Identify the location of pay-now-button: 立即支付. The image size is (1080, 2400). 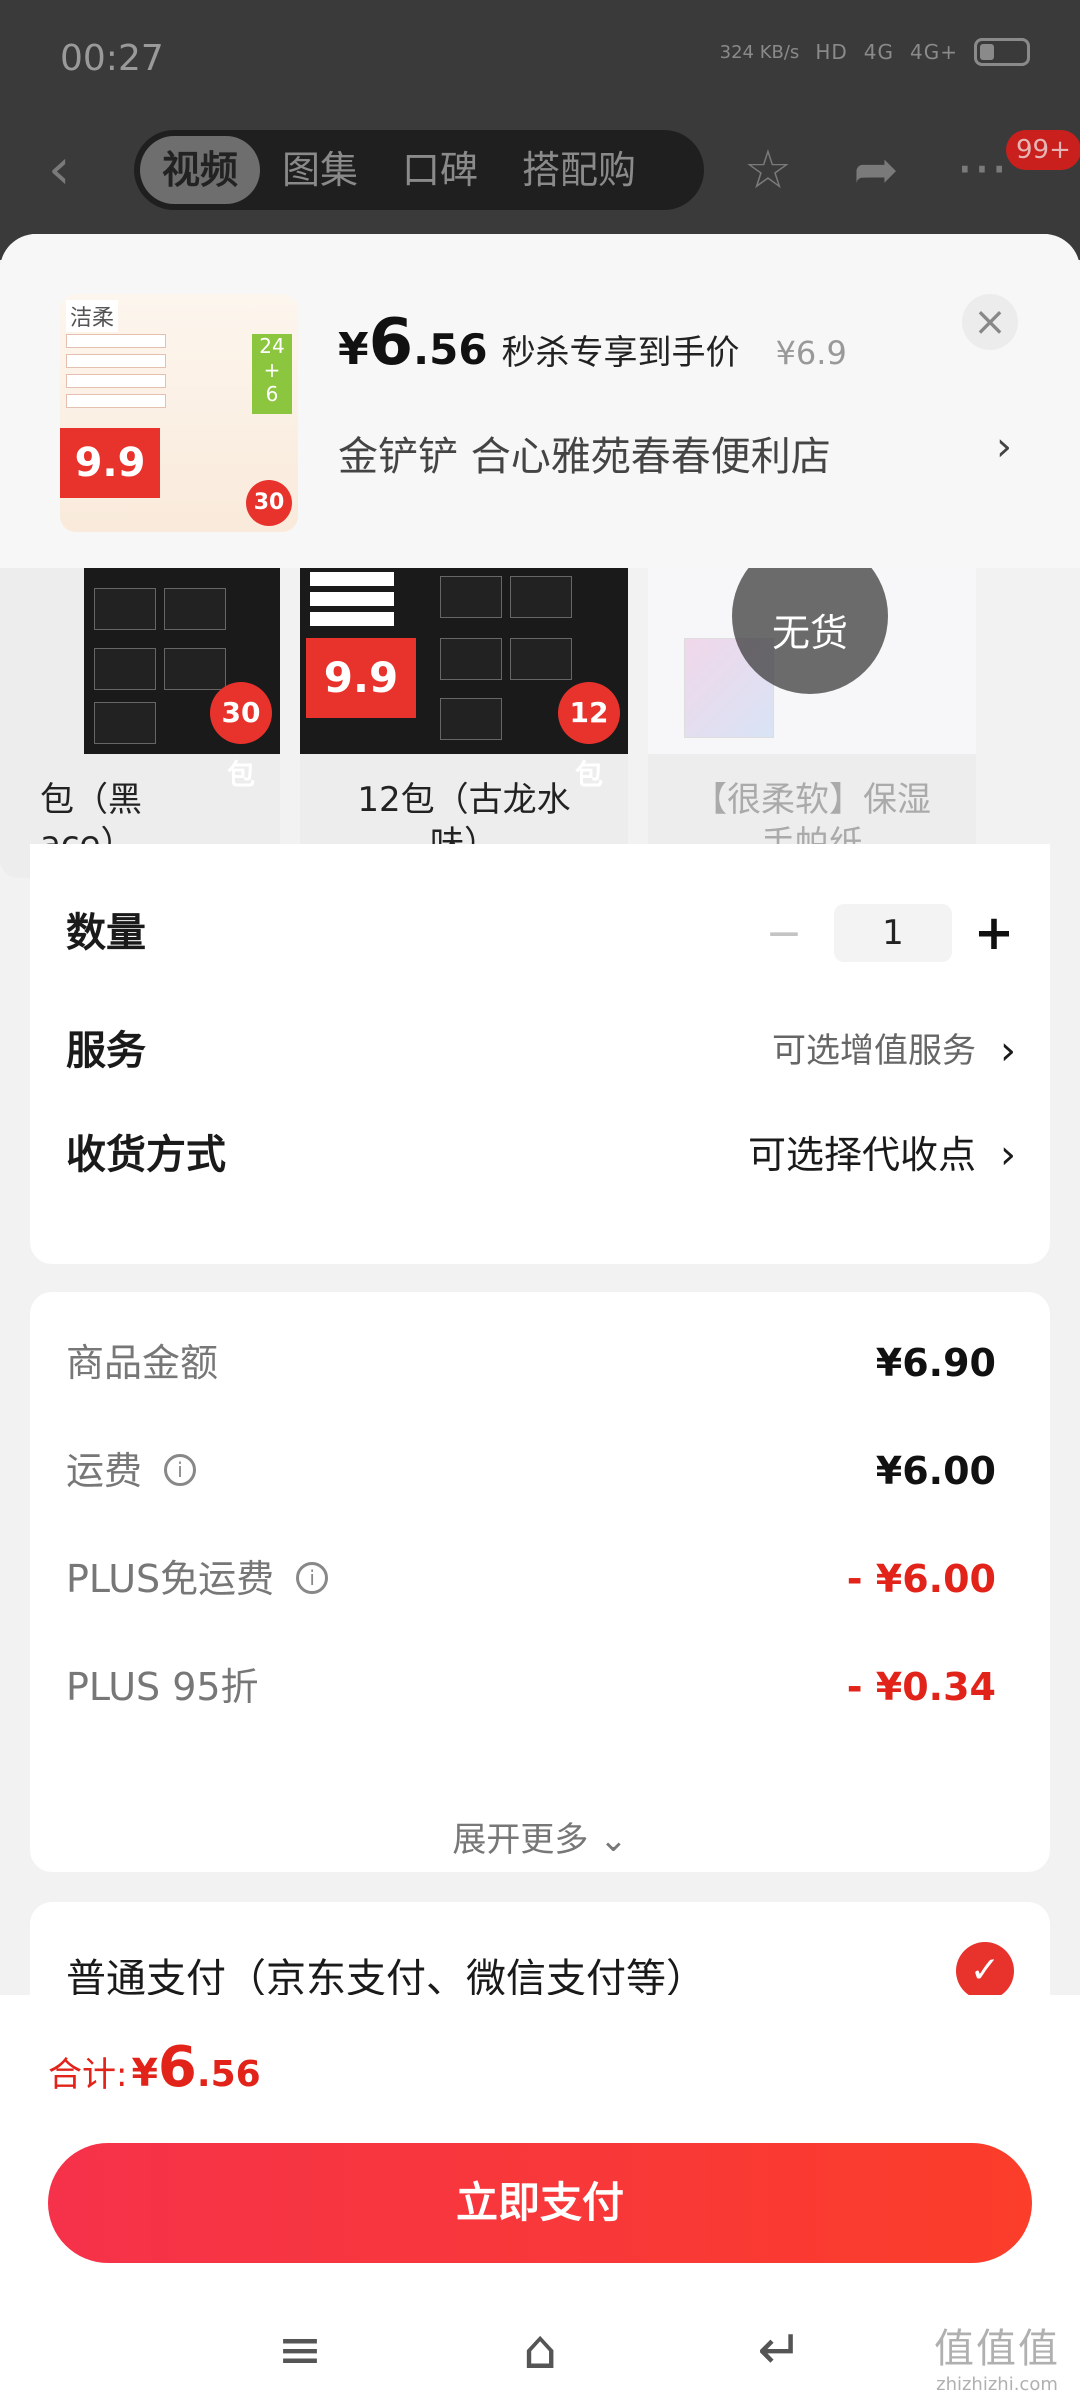
(540, 2203).